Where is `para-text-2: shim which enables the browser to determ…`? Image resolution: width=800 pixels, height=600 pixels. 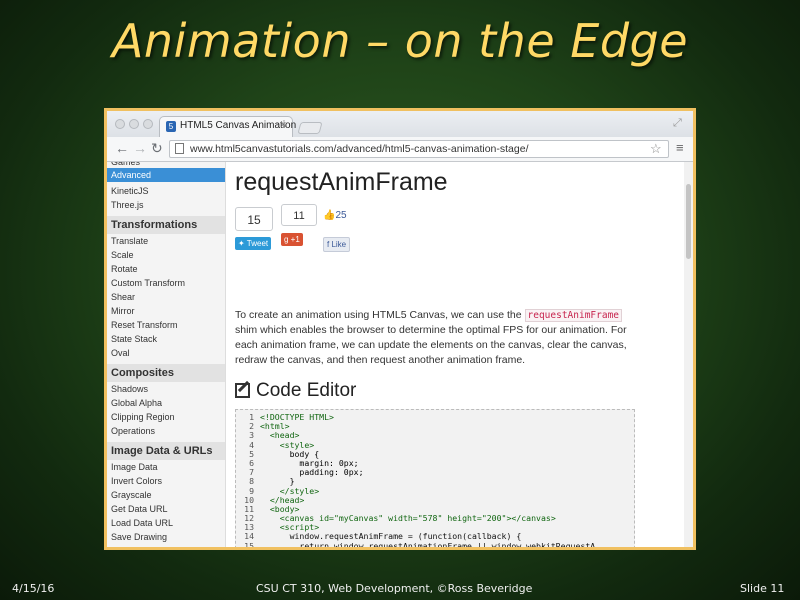
para-text-2: shim which enables the browser to determ… is located at coordinates (431, 345).